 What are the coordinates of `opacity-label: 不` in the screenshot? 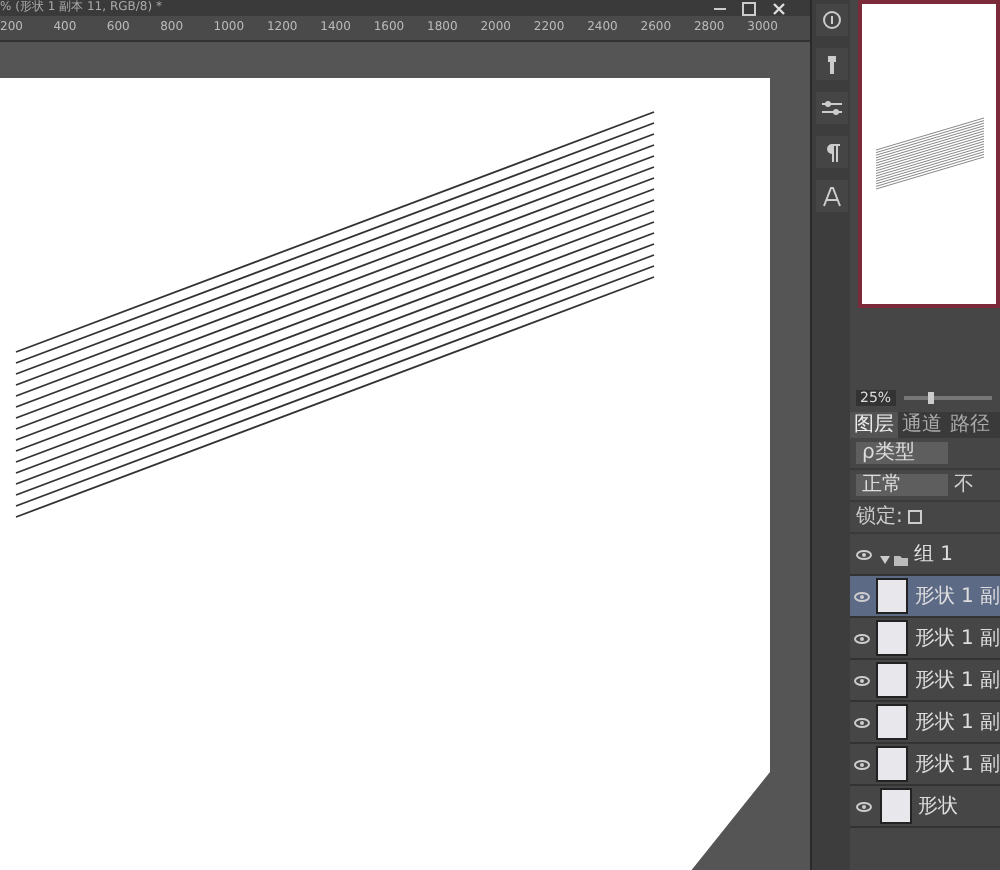 It's located at (964, 485).